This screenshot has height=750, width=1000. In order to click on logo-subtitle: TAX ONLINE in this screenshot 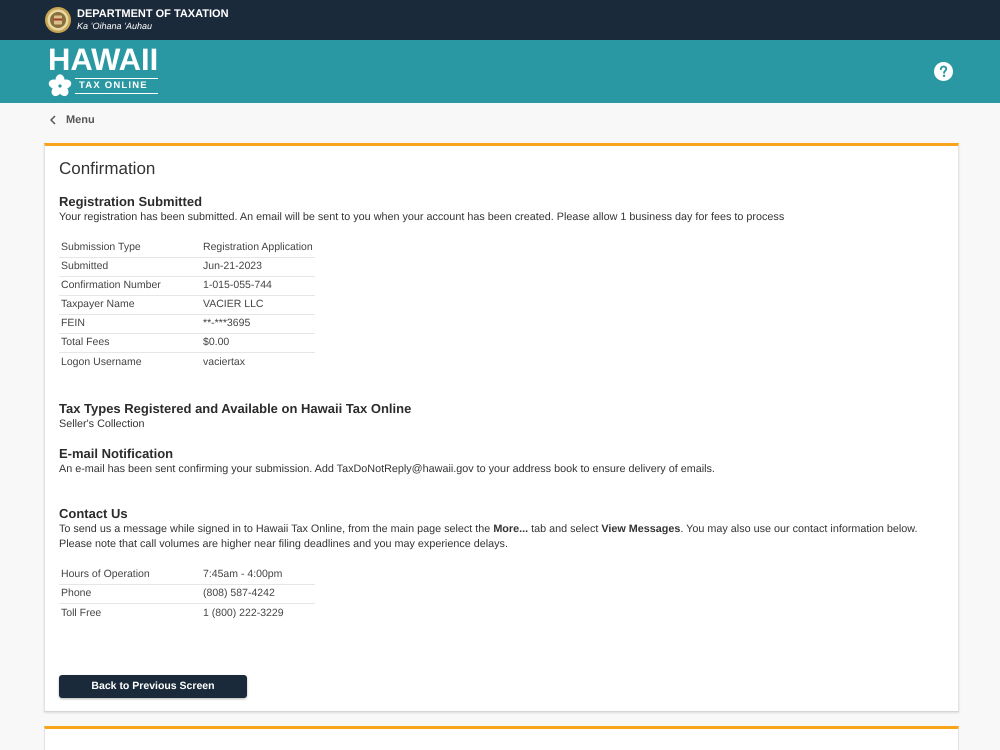, I will do `click(116, 86)`.